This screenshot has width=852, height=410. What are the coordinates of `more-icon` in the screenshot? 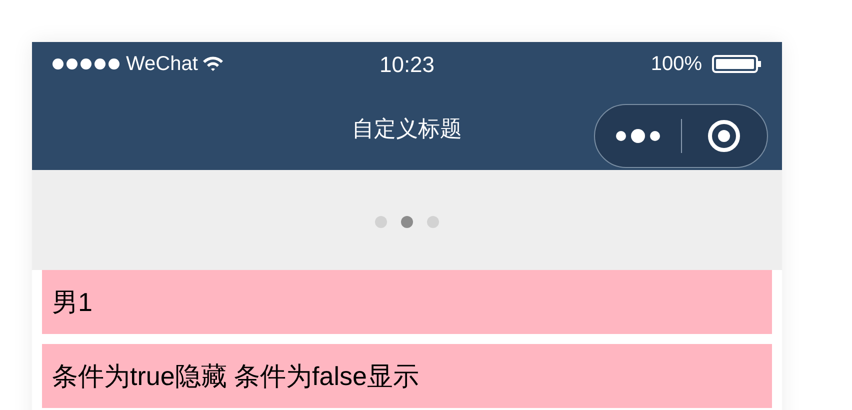 It's located at (637, 136).